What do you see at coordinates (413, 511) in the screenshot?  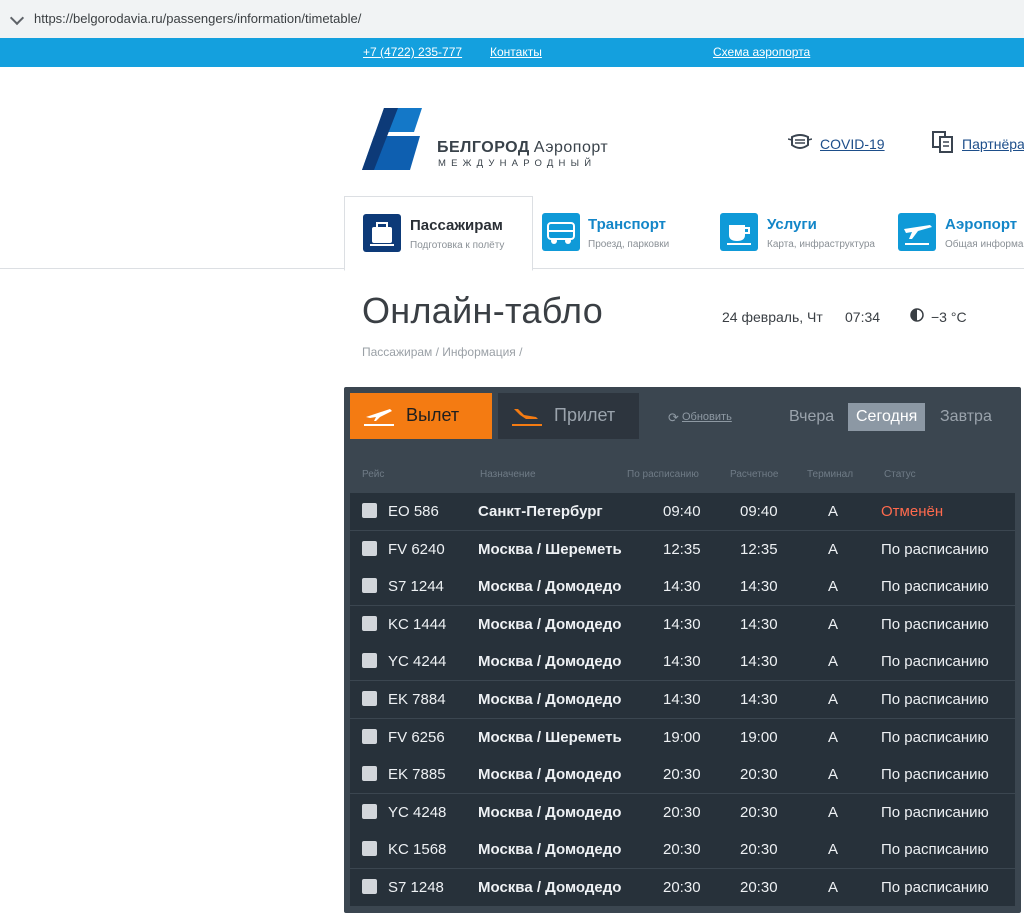 I see `flight-number: EO 586` at bounding box center [413, 511].